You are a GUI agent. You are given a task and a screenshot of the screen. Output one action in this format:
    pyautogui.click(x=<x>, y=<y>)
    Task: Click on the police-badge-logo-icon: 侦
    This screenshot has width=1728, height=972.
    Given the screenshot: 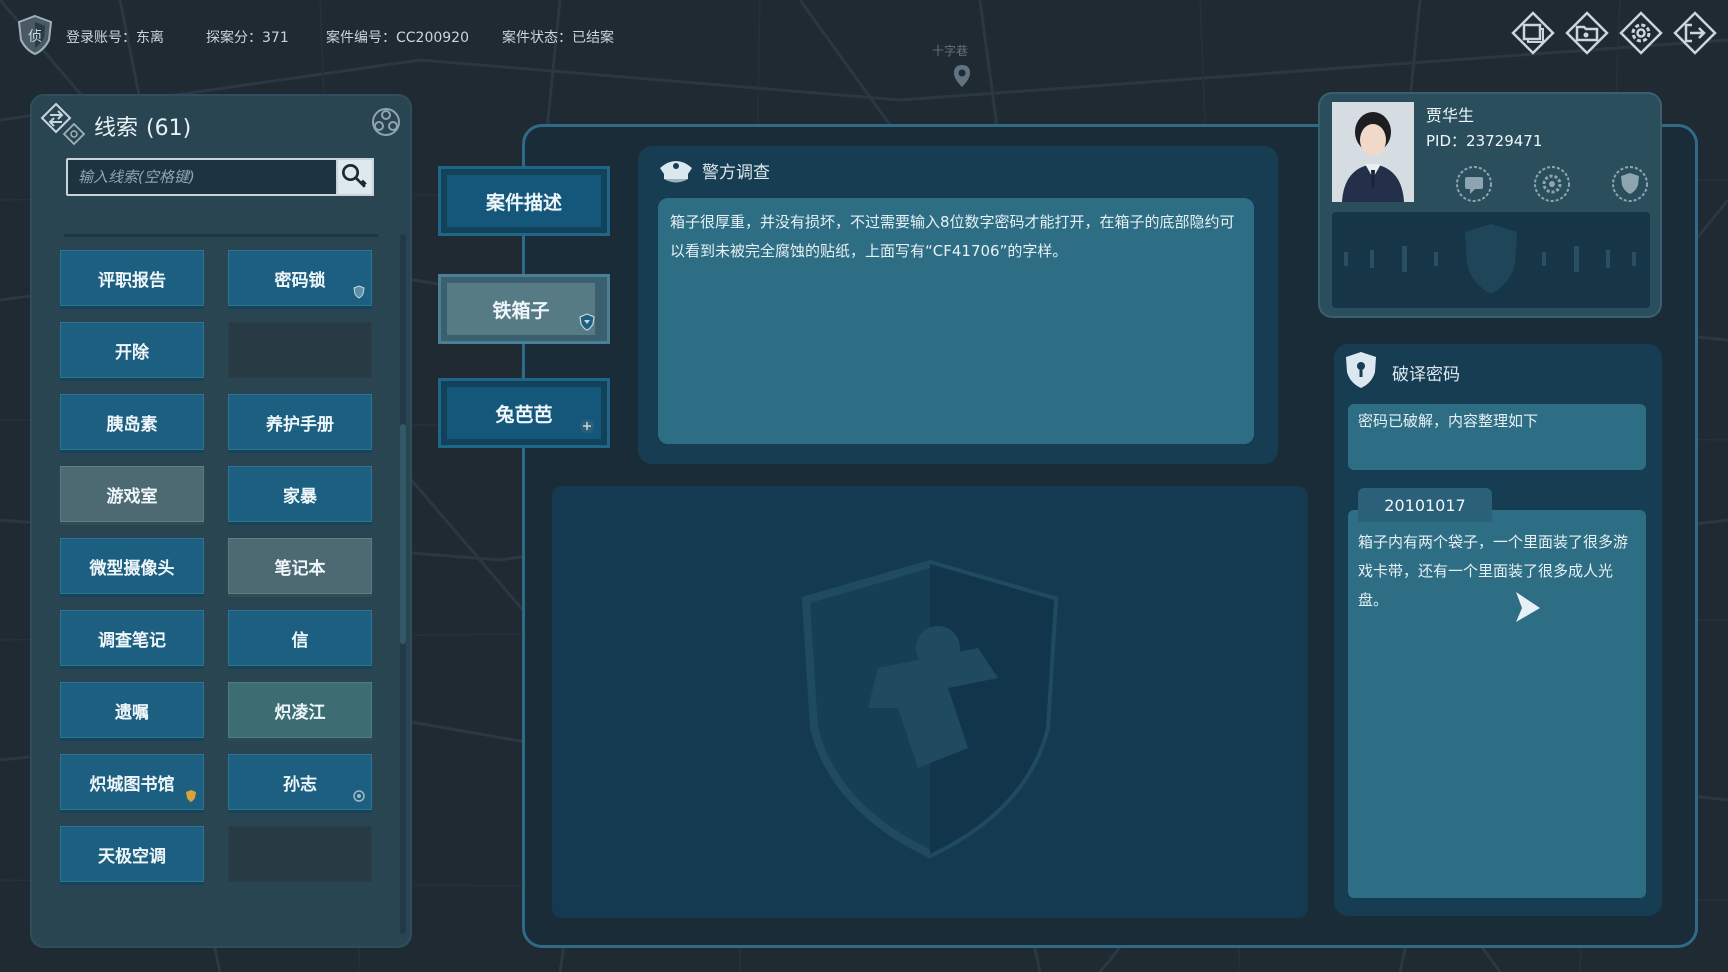 What is the action you would take?
    pyautogui.click(x=35, y=35)
    